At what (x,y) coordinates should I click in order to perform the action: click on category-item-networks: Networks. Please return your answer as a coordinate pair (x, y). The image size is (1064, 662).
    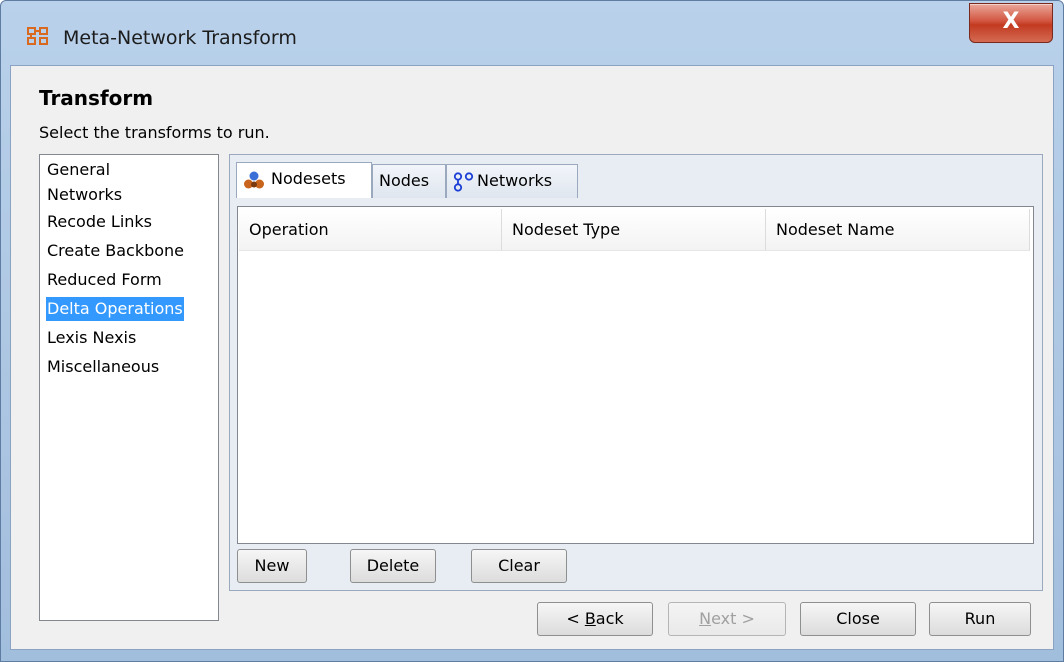
    Looking at the image, I should click on (84, 195).